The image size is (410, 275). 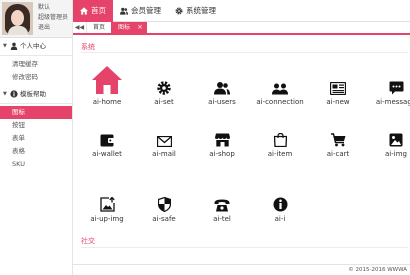 I want to click on tab-home: 首页, so click(x=99, y=27).